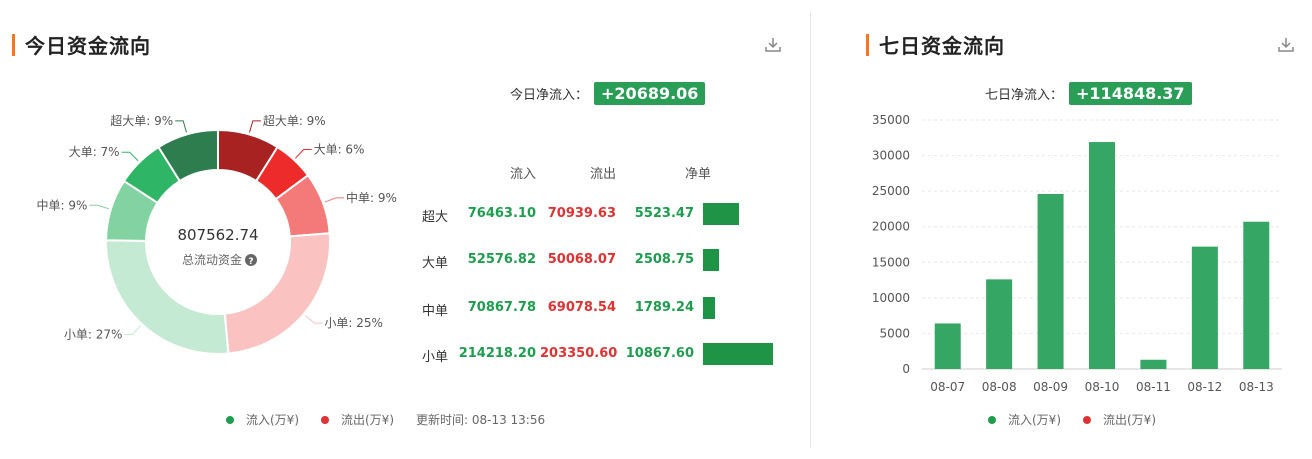 This screenshot has width=1312, height=459. What do you see at coordinates (88, 46) in the screenshot?
I see `today-title-text: 今日资金流向` at bounding box center [88, 46].